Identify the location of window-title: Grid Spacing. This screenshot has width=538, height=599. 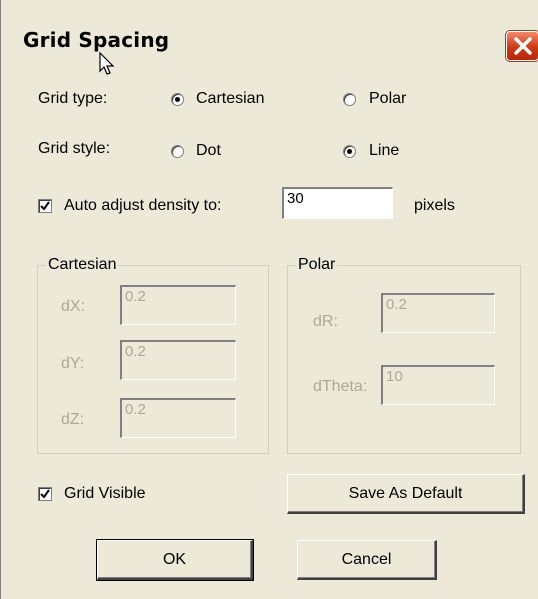
(96, 40).